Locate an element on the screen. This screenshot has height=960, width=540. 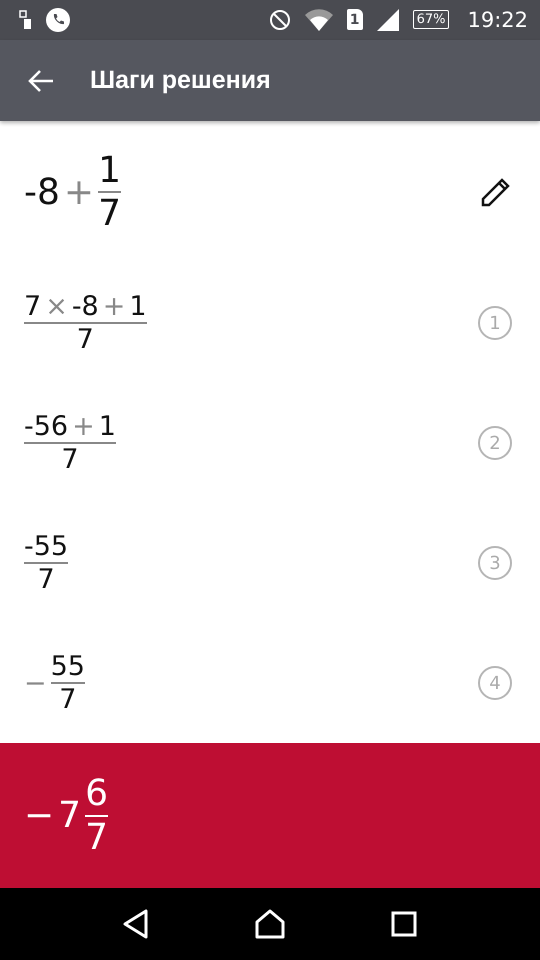
wifi-icon is located at coordinates (318, 19).